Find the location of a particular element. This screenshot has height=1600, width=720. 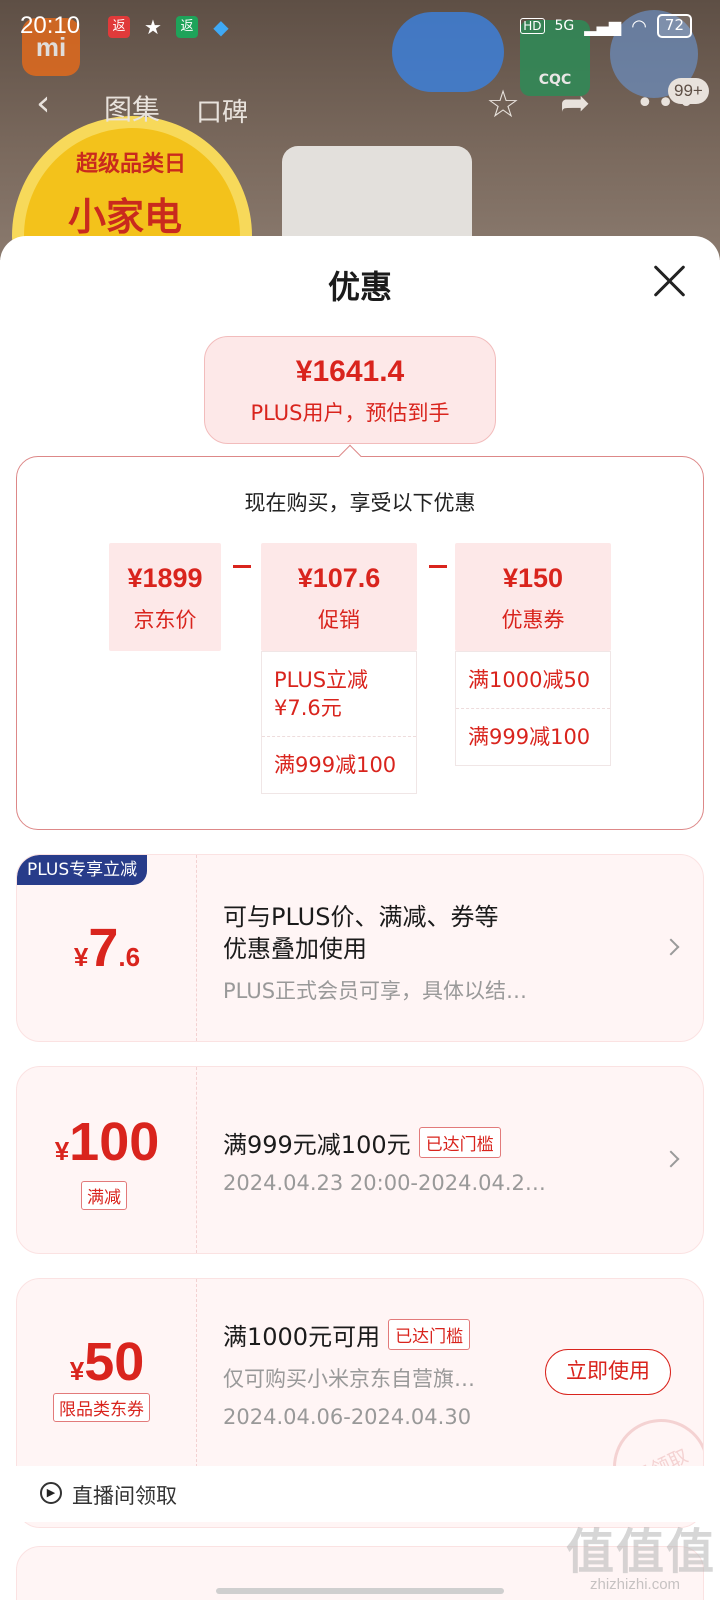

coupon-source-text: 直播间领取 is located at coordinates (124, 1496).